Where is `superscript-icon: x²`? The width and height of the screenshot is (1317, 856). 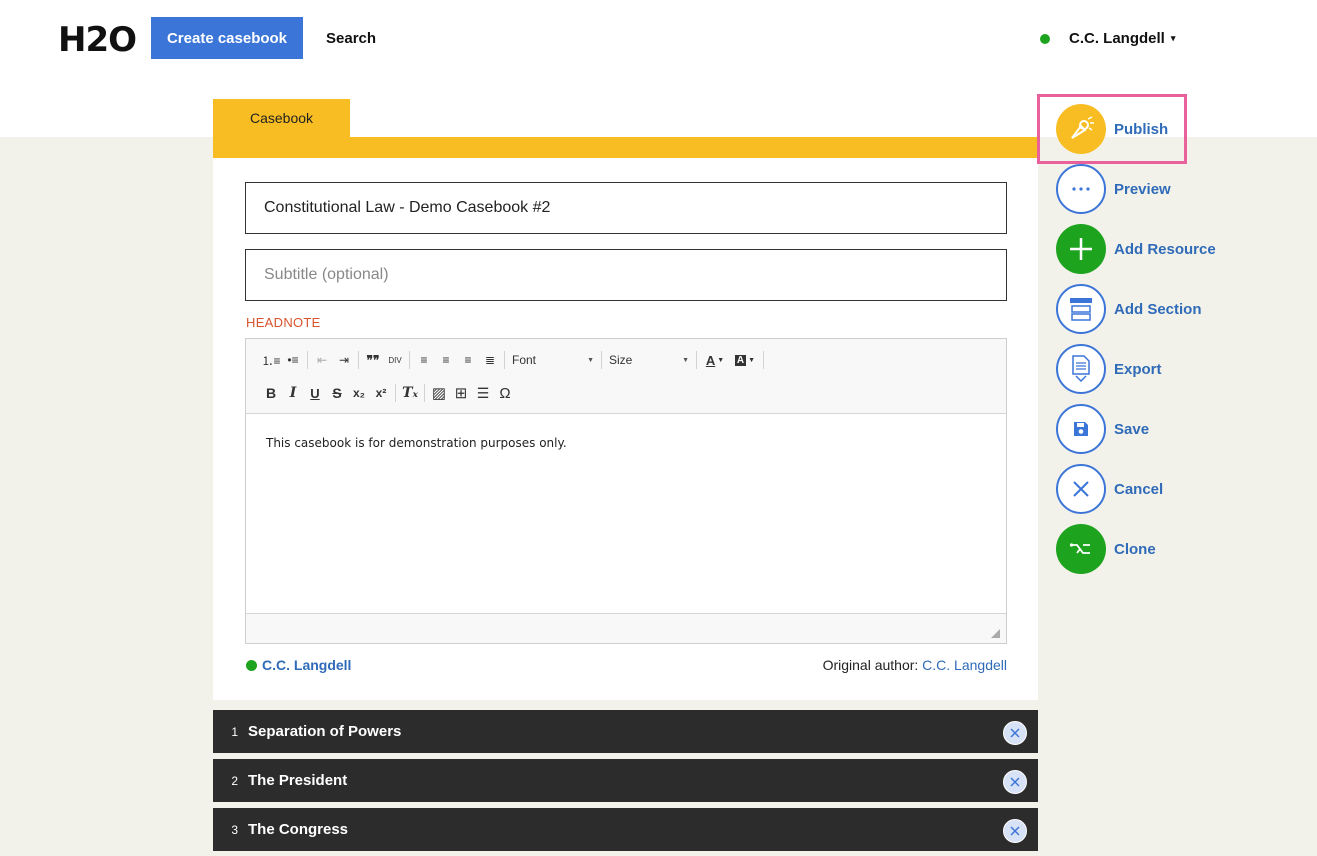
superscript-icon: x² is located at coordinates (381, 393).